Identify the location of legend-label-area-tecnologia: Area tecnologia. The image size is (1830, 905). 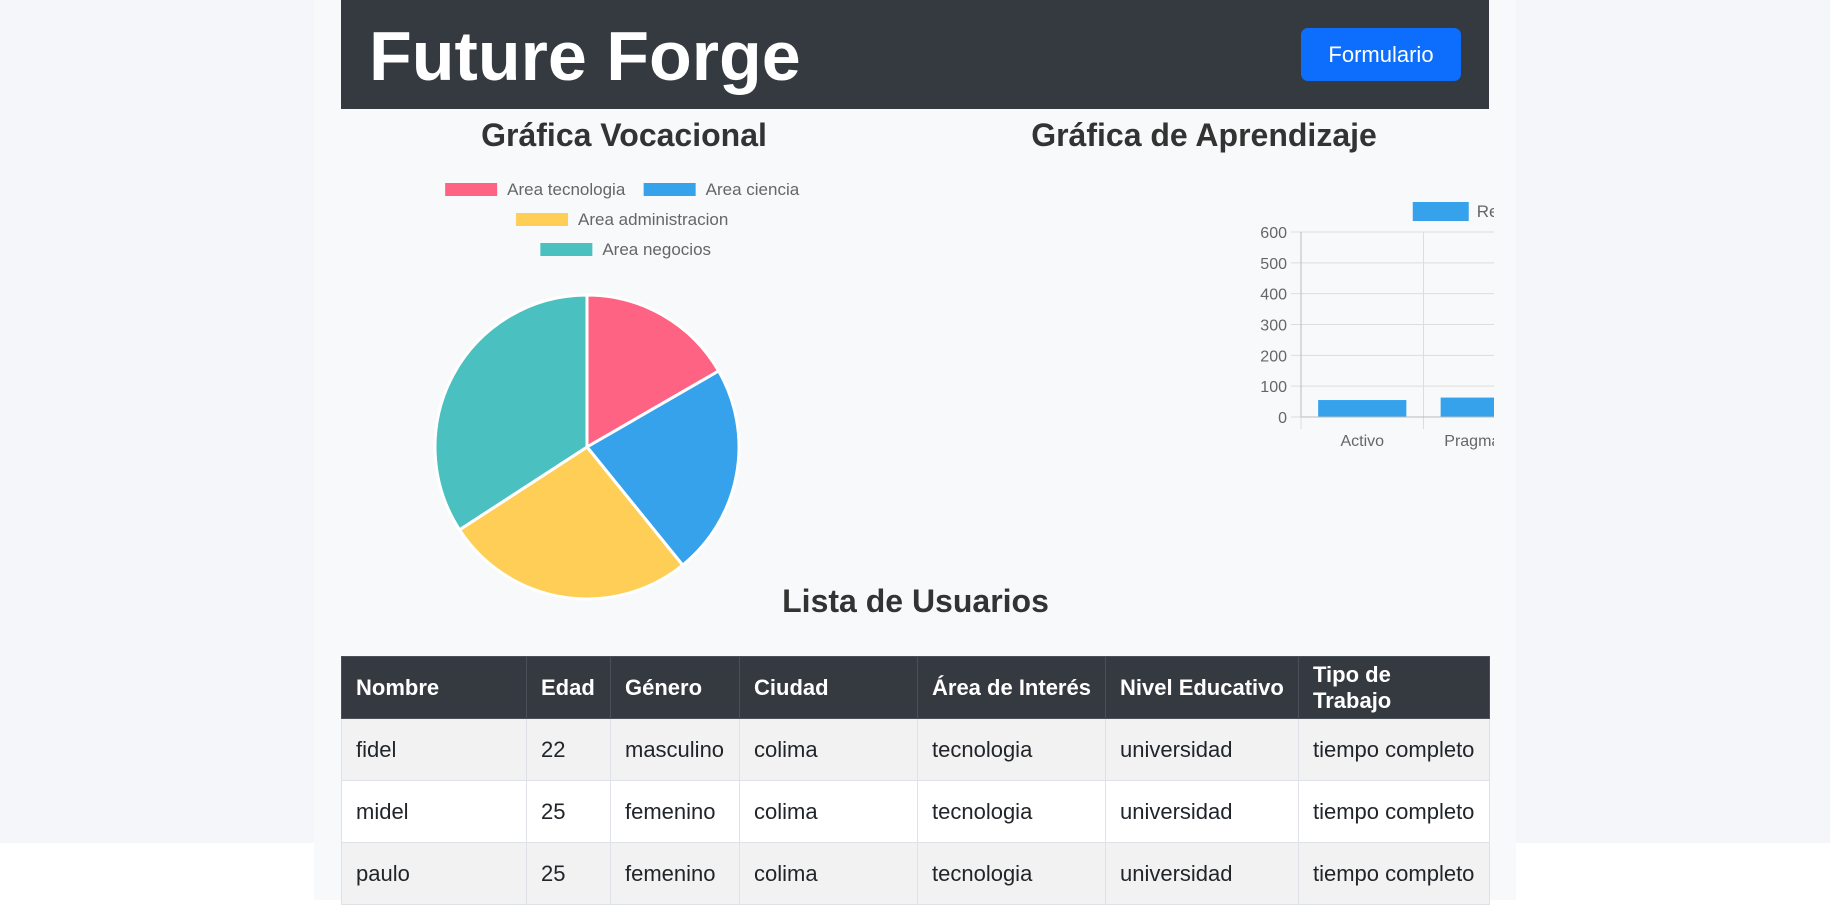
(566, 189).